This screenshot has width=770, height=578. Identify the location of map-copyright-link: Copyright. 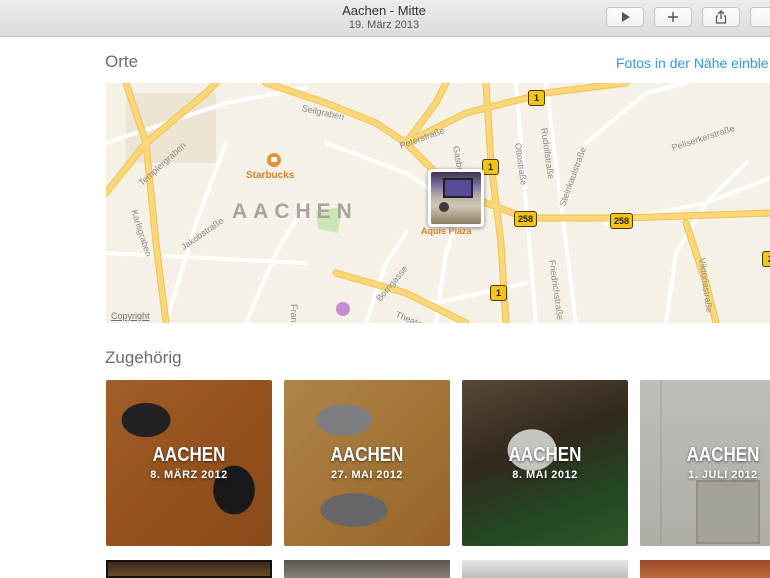
(130, 316).